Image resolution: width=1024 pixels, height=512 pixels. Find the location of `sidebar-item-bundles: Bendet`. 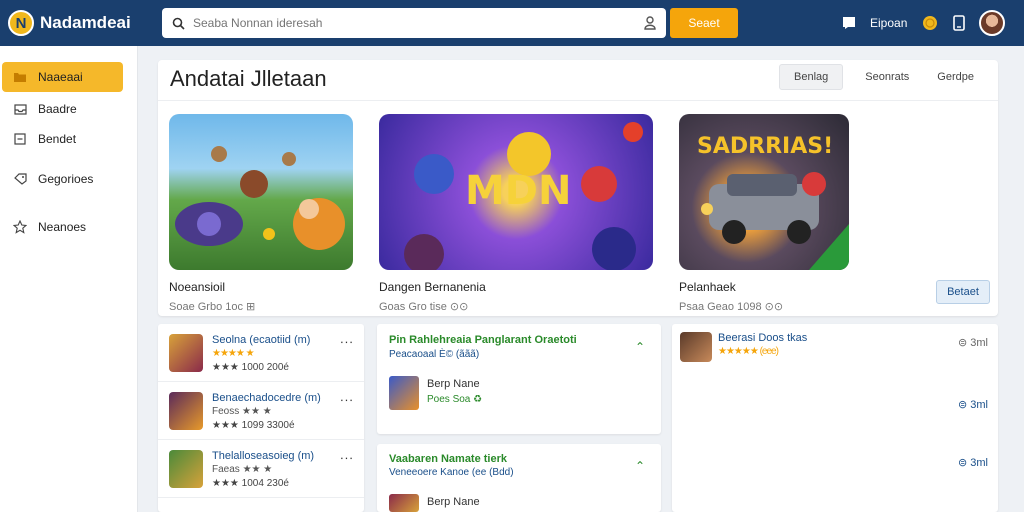

sidebar-item-bundles: Bendet is located at coordinates (62, 139).